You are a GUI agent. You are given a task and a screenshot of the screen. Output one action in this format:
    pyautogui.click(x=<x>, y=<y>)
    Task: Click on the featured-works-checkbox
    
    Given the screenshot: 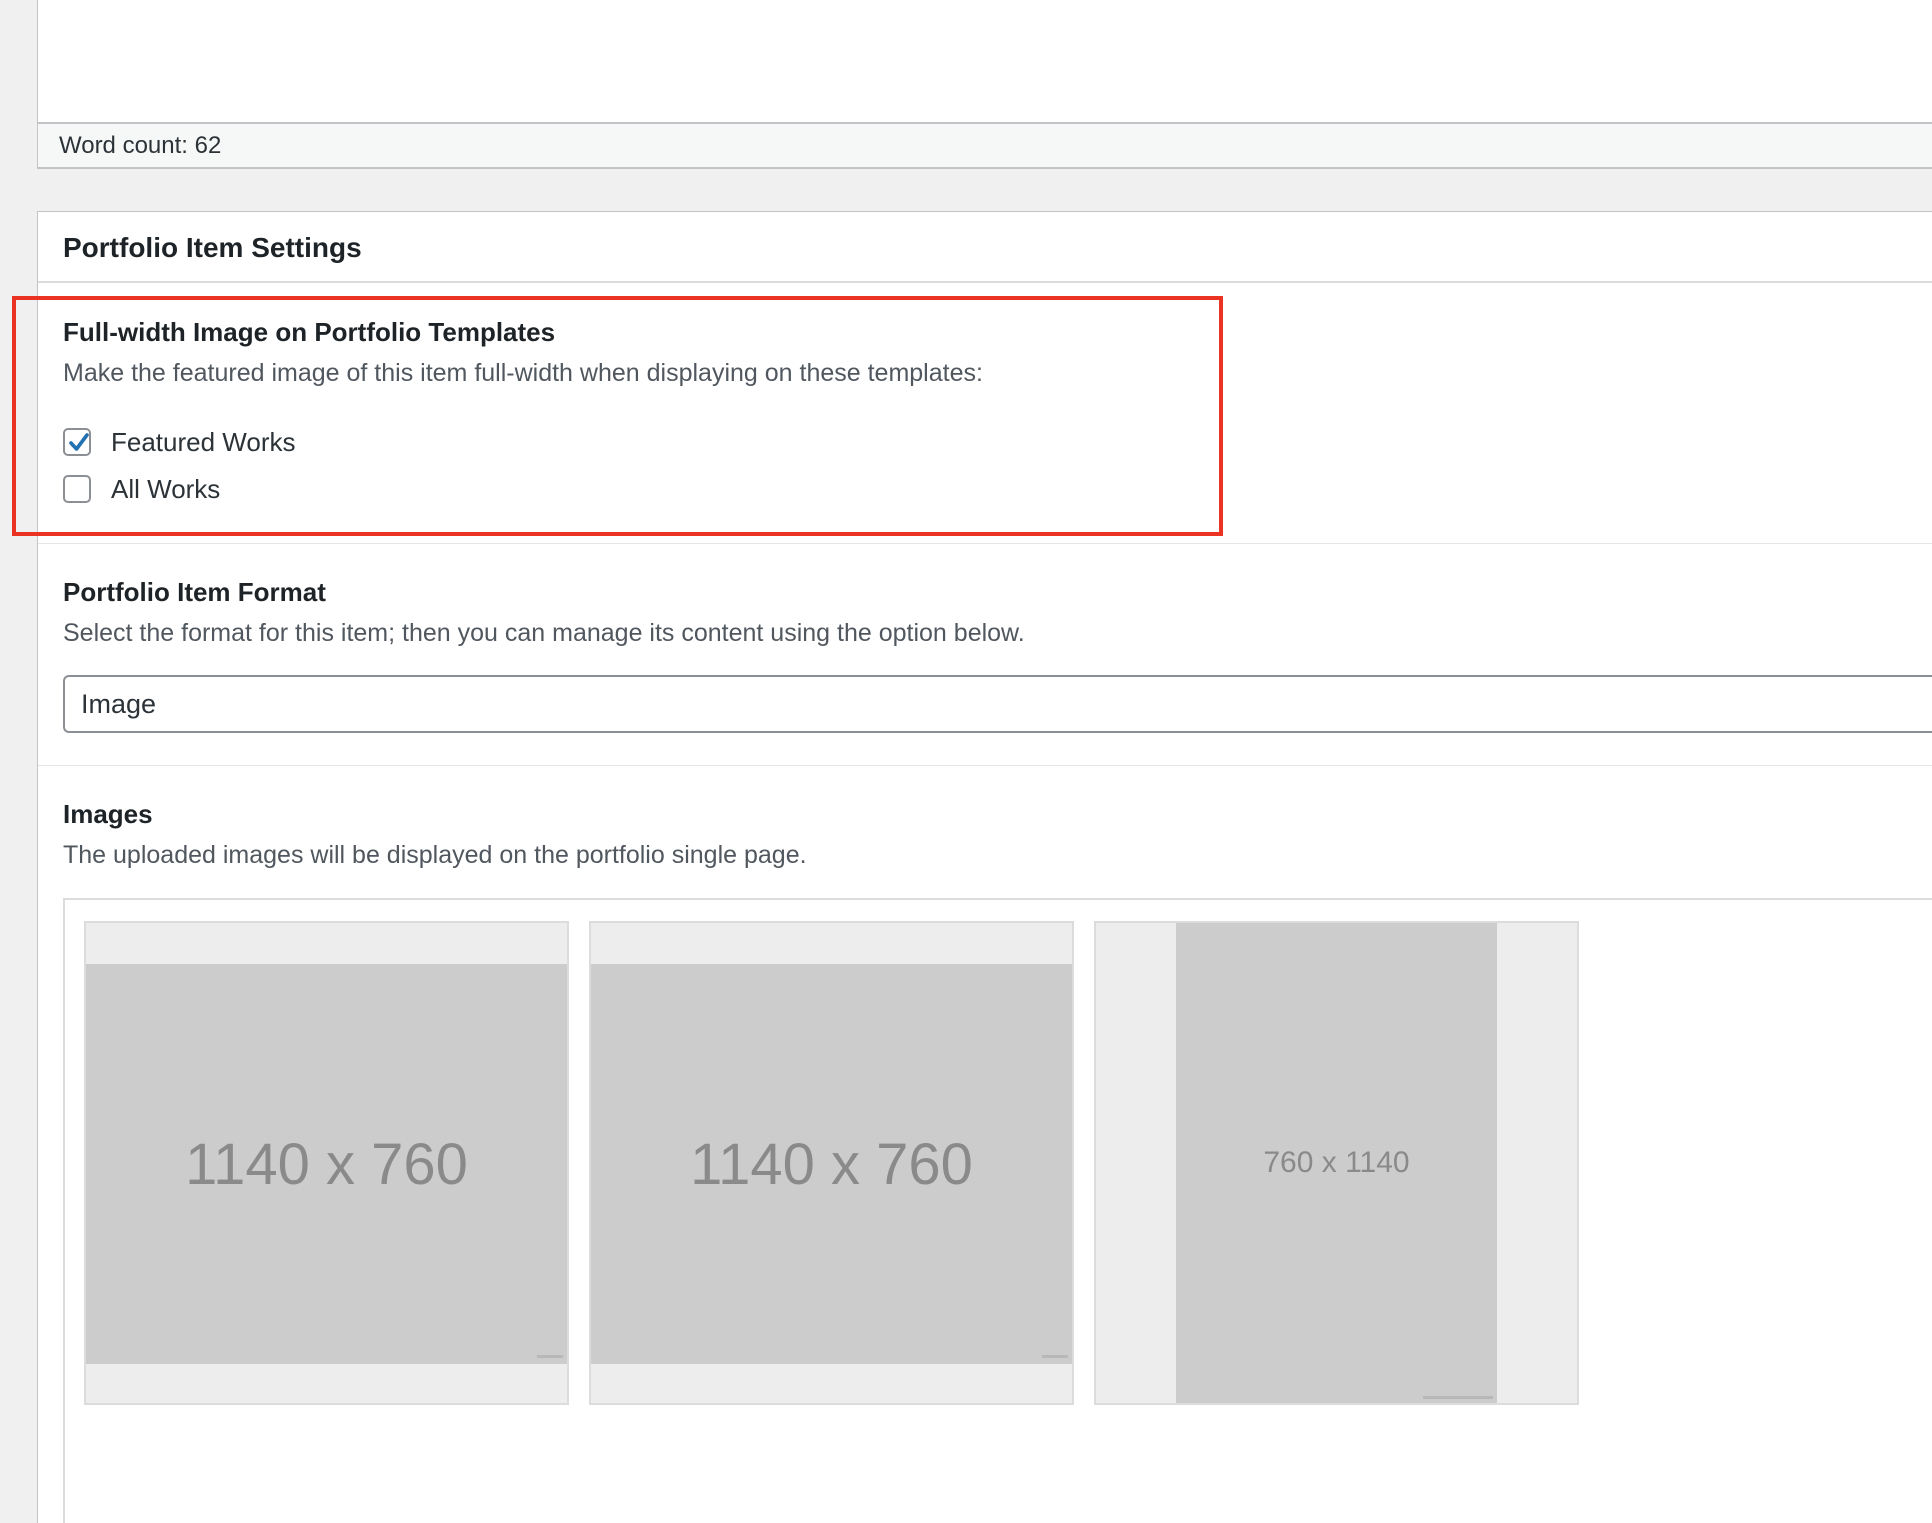 What is the action you would take?
    pyautogui.click(x=77, y=442)
    